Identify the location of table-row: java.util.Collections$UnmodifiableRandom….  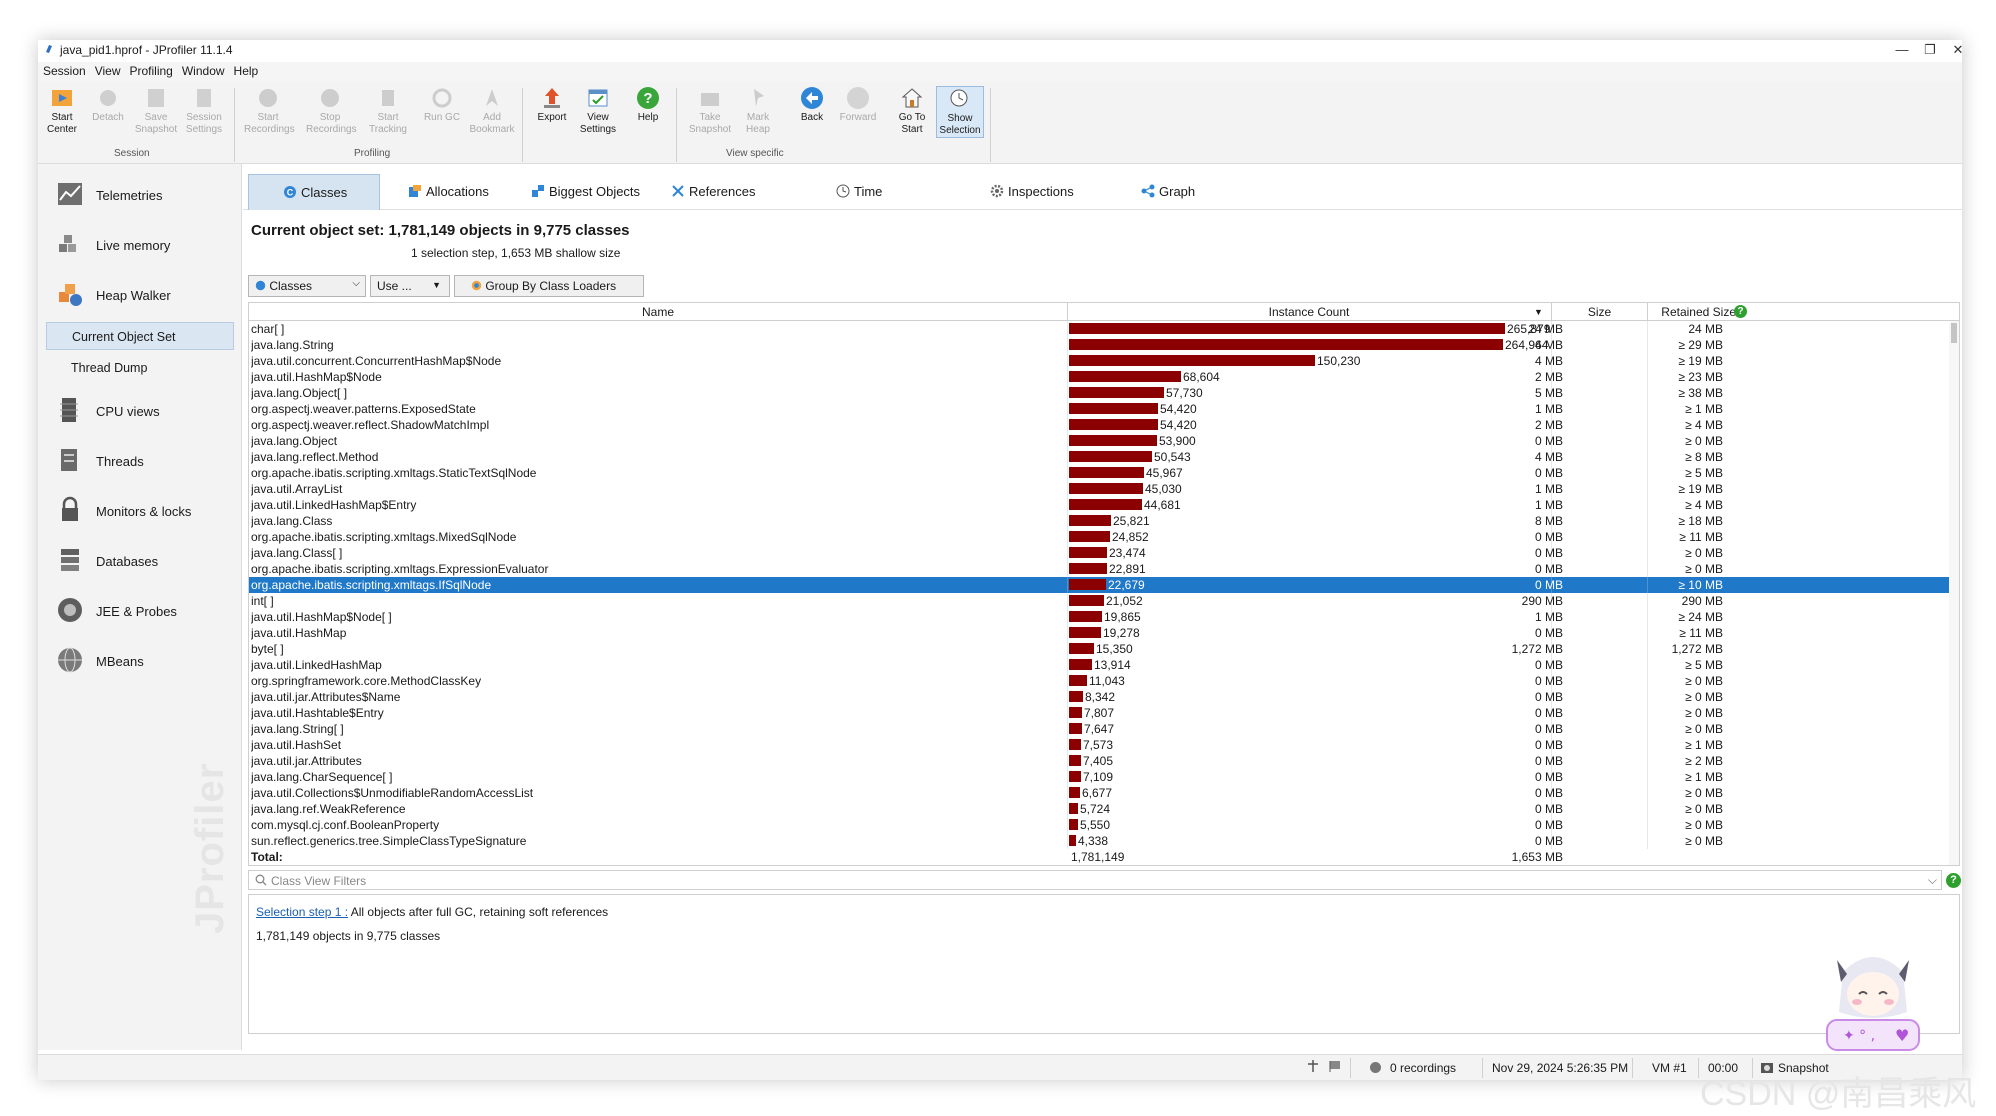
(1104, 793).